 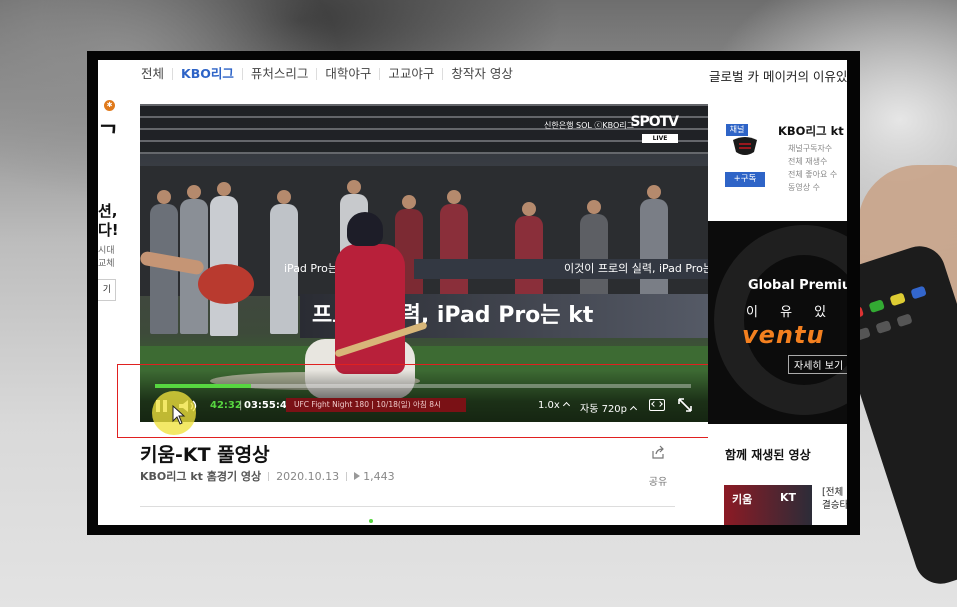 What do you see at coordinates (365, 229) in the screenshot?
I see `batter-helmet` at bounding box center [365, 229].